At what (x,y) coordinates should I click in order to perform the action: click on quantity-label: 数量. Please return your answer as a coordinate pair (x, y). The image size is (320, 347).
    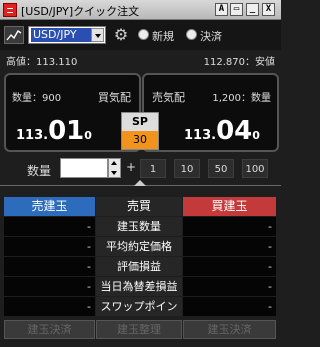
    Looking at the image, I should click on (39, 171).